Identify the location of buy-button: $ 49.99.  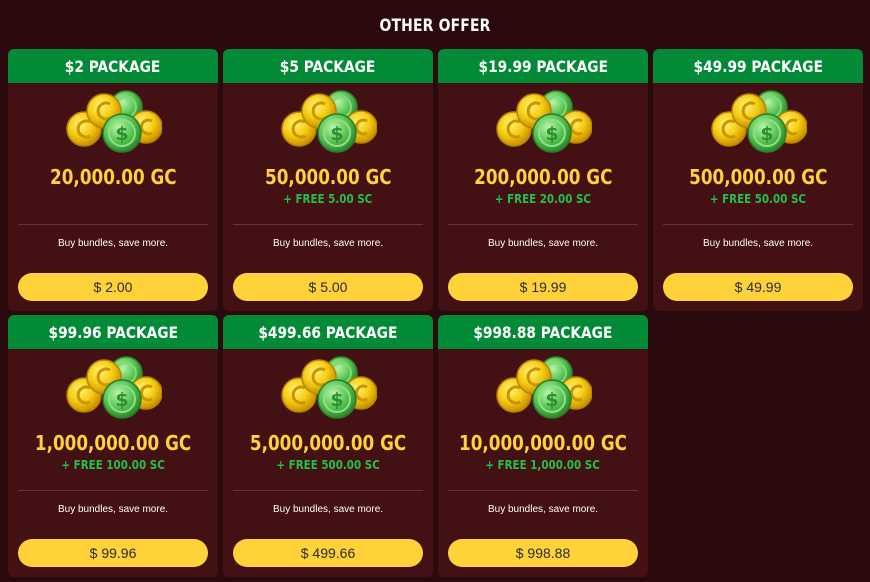
(758, 287).